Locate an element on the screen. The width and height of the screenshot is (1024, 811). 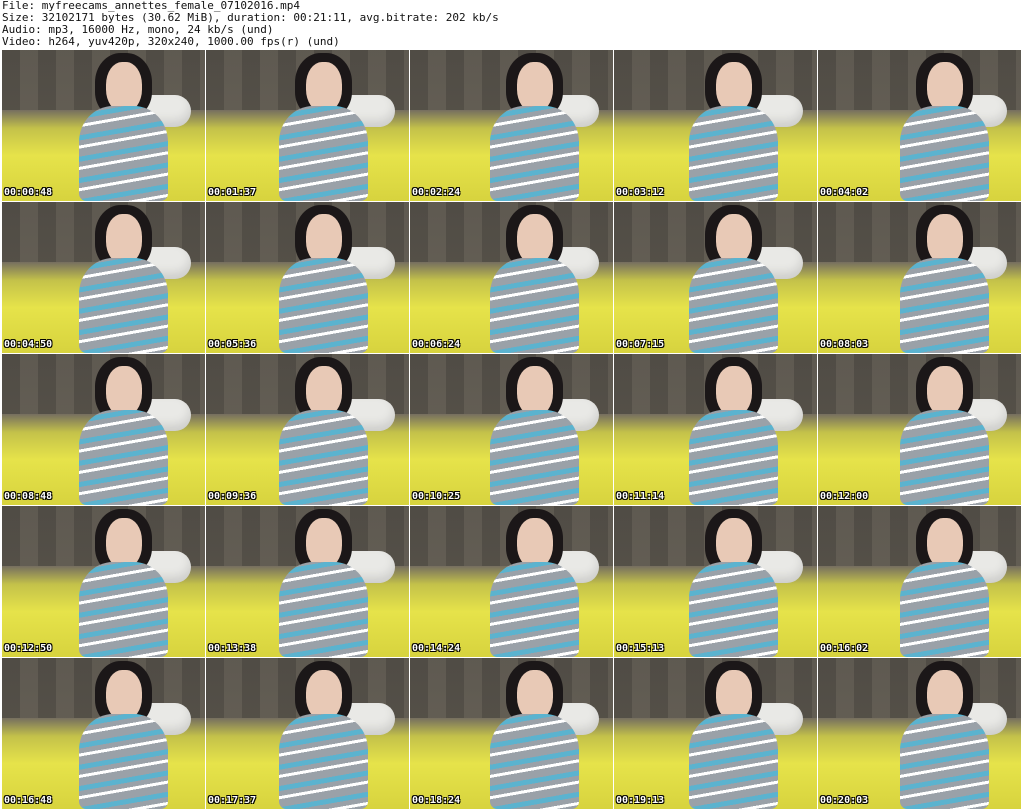
video-thumbnail: 00:08:03 is located at coordinates (919, 277).